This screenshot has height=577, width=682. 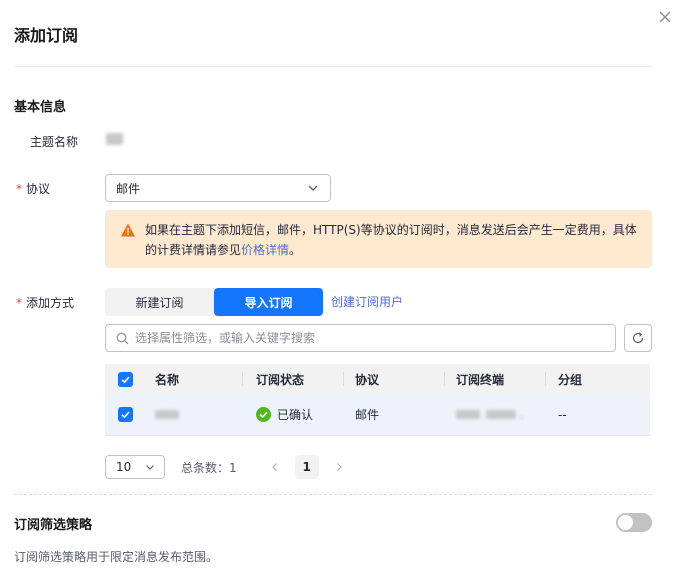 What do you see at coordinates (367, 301) in the screenshot?
I see `create-subscription-user-link: 创建订阅用户` at bounding box center [367, 301].